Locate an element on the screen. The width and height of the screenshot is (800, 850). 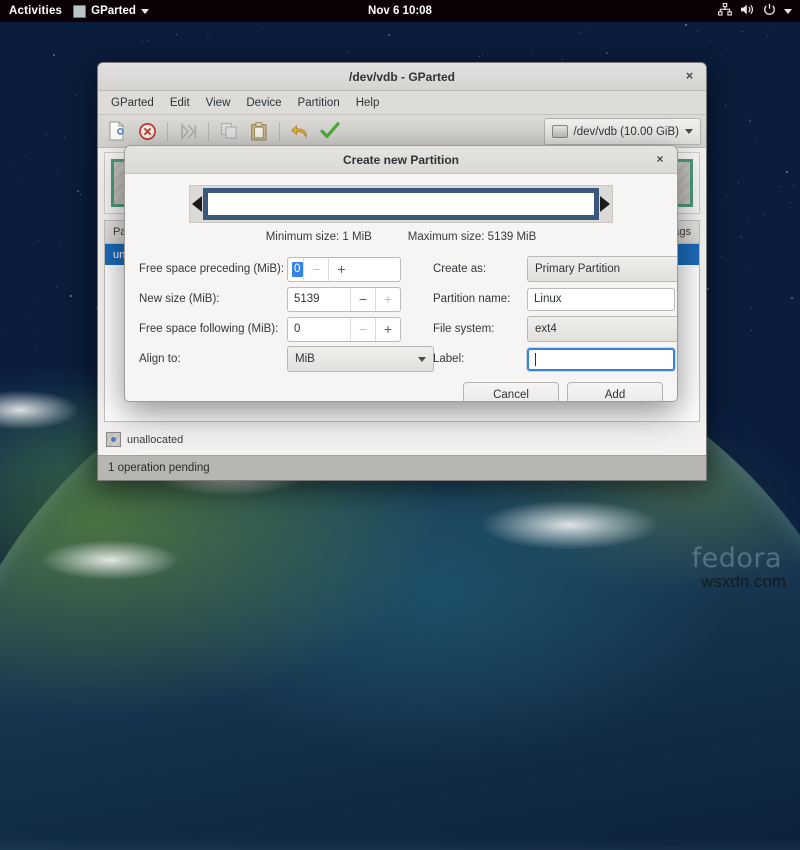
file-system-wrap: ext4 is located at coordinates (602, 329).